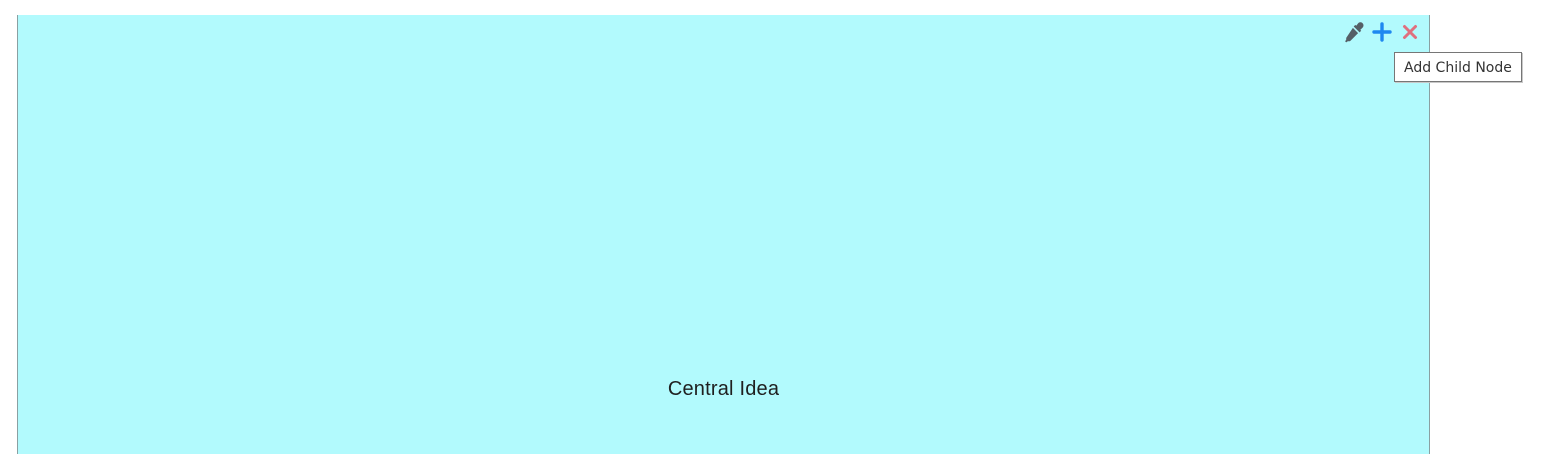 The height and width of the screenshot is (465, 1541). What do you see at coordinates (723, 389) in the screenshot?
I see `node-label: Central Idea` at bounding box center [723, 389].